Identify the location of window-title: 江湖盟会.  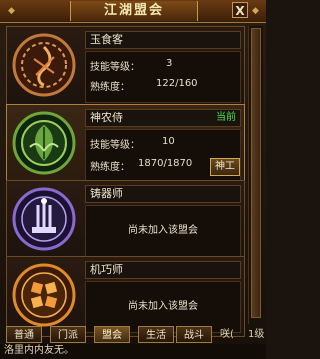
(134, 11).